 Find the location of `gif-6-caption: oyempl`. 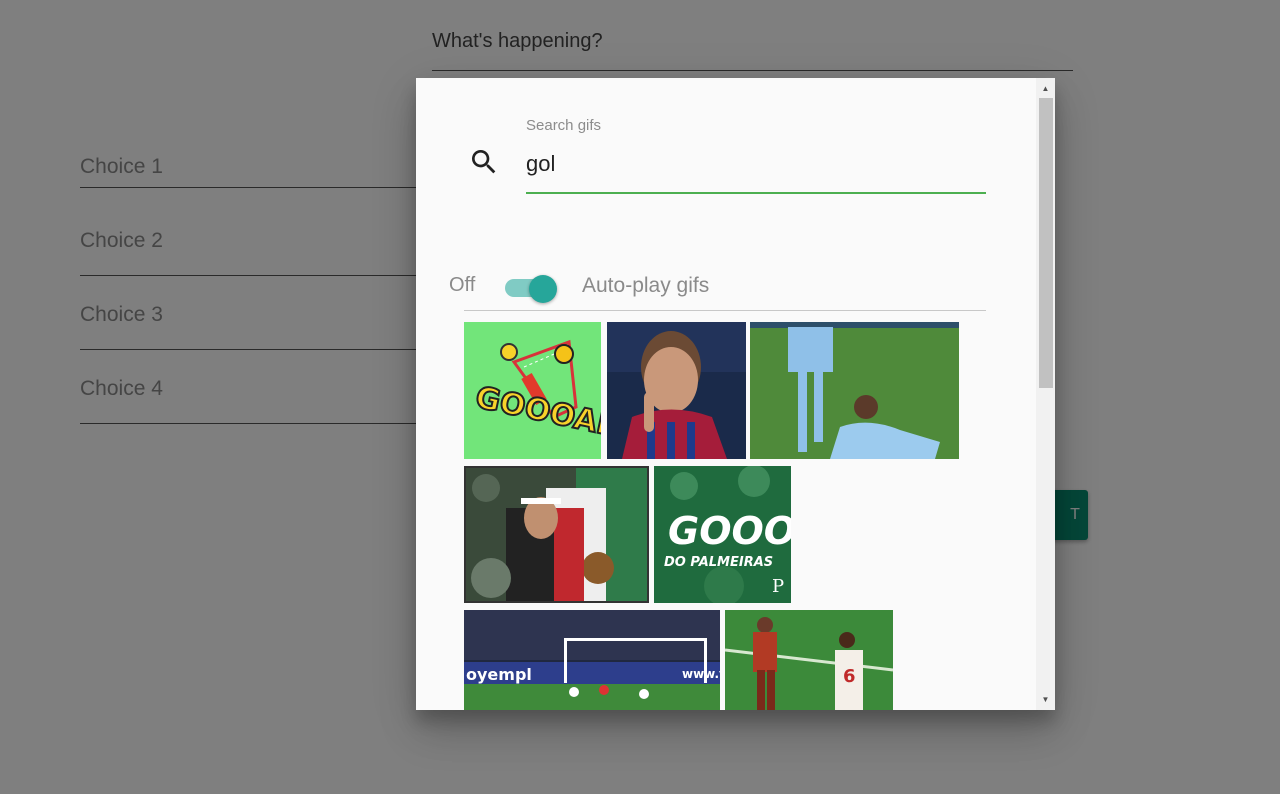

gif-6-caption: oyempl is located at coordinates (499, 674).